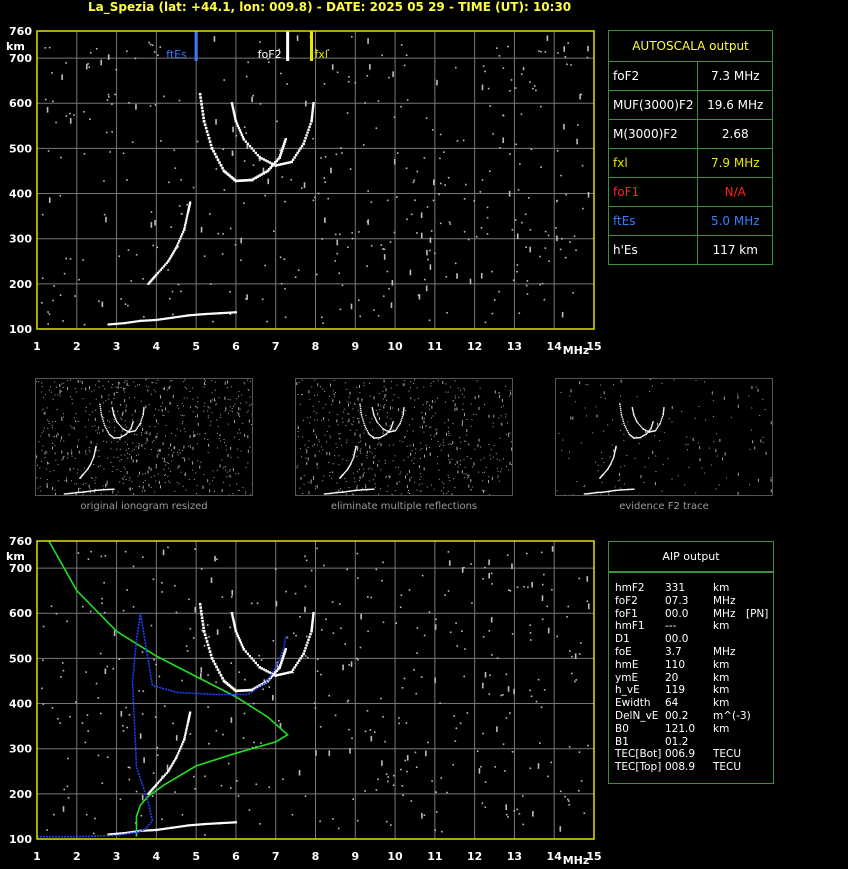 Image resolution: width=848 pixels, height=869 pixels. What do you see at coordinates (404, 506) in the screenshot?
I see `caption-eliminated: eliminate multiple reflections` at bounding box center [404, 506].